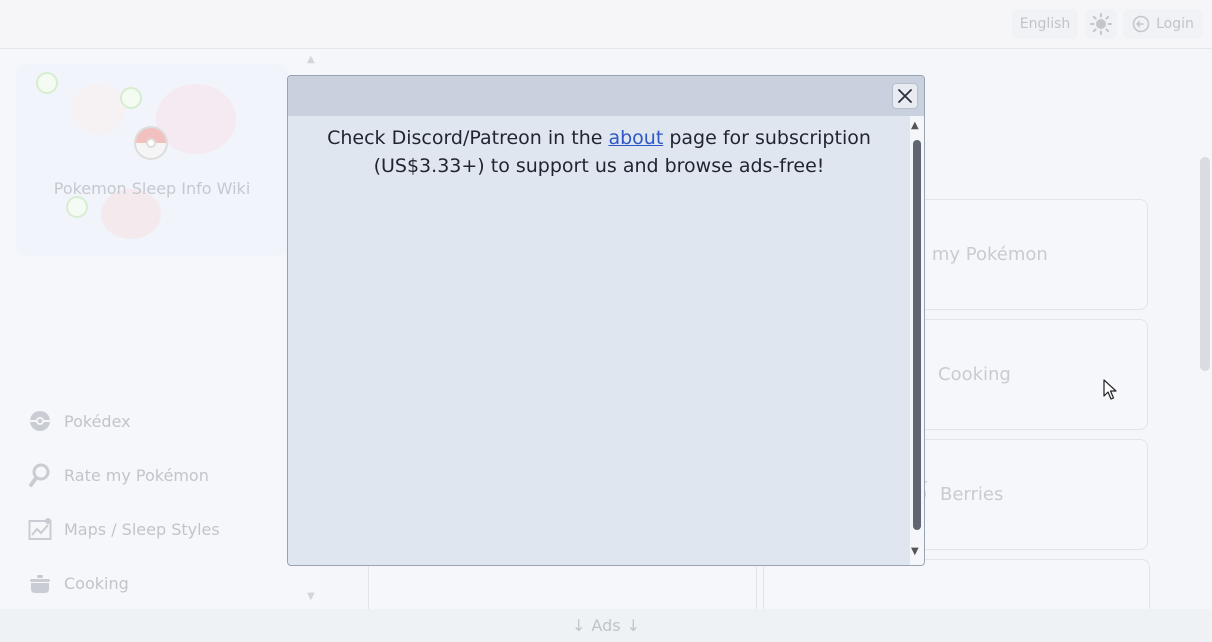 This screenshot has width=1212, height=642. Describe the element at coordinates (915, 551) in the screenshot. I see `dialog-scroll-down-arrow: ▼` at that location.